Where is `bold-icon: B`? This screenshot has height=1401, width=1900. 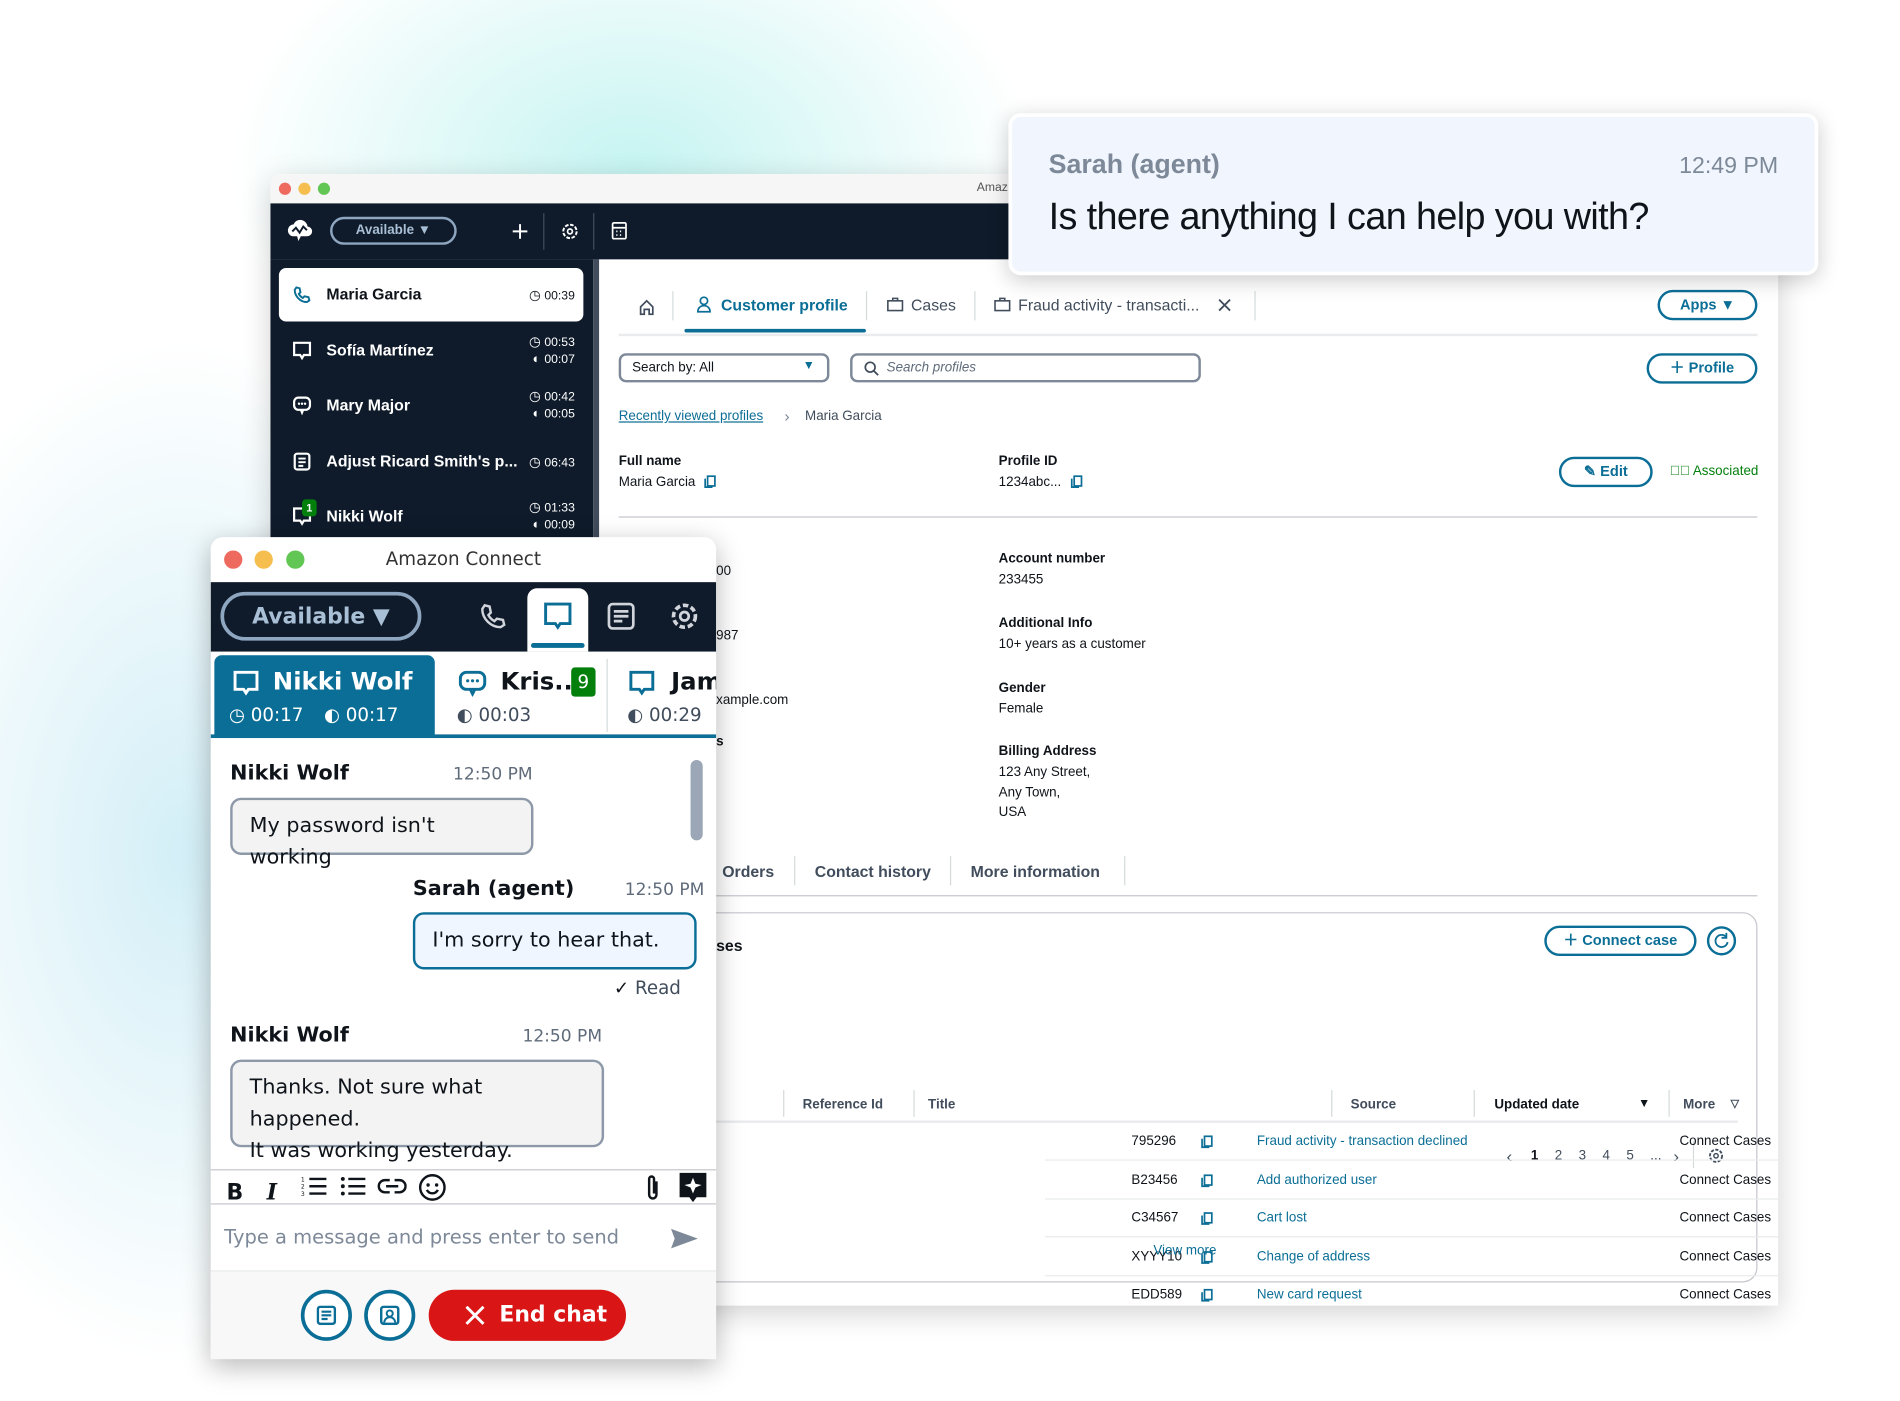
bold-icon: B is located at coordinates (235, 1193).